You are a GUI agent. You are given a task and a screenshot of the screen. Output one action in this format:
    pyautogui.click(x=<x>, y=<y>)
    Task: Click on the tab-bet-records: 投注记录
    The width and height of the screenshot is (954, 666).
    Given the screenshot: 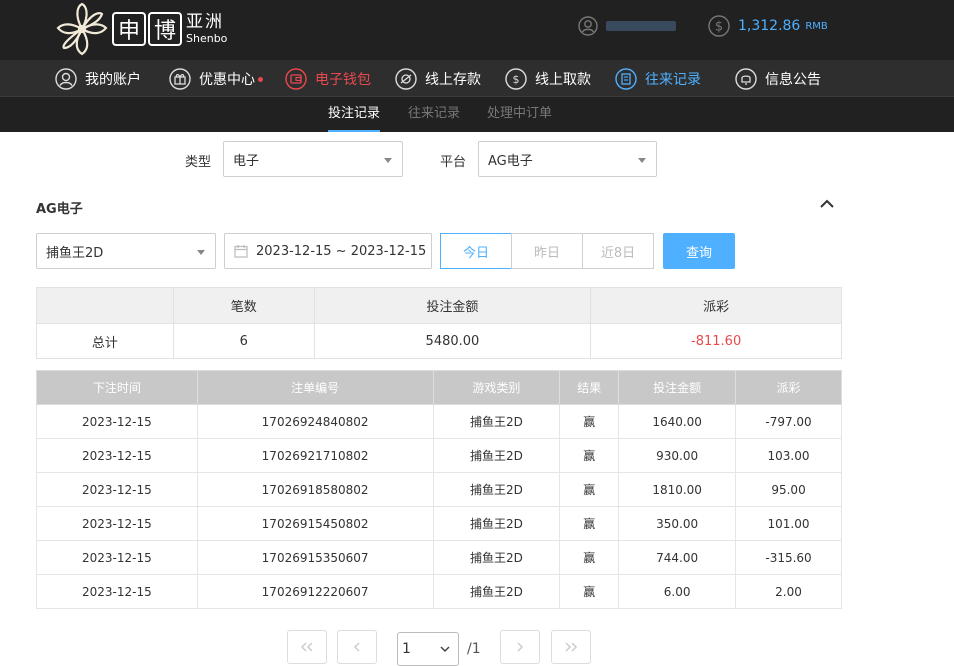 What is the action you would take?
    pyautogui.click(x=354, y=114)
    